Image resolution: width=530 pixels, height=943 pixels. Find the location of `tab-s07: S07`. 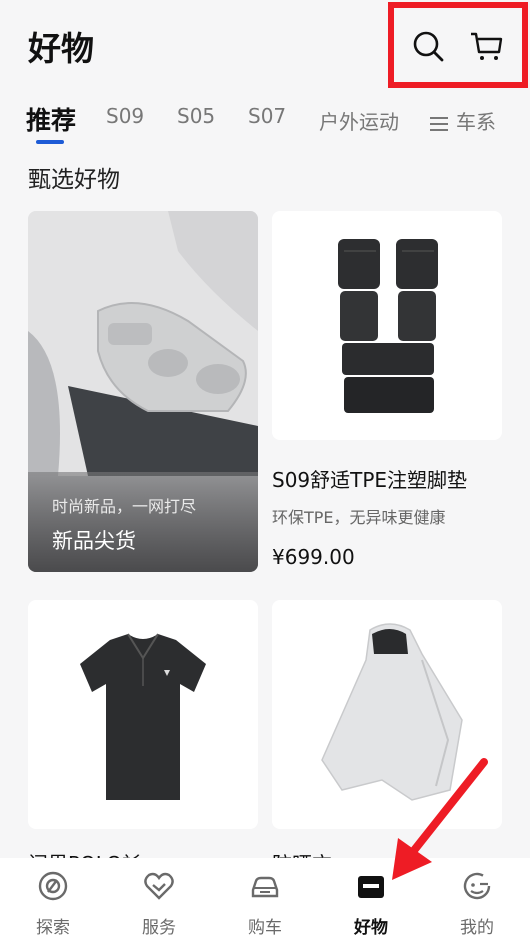

tab-s07: S07 is located at coordinates (267, 116).